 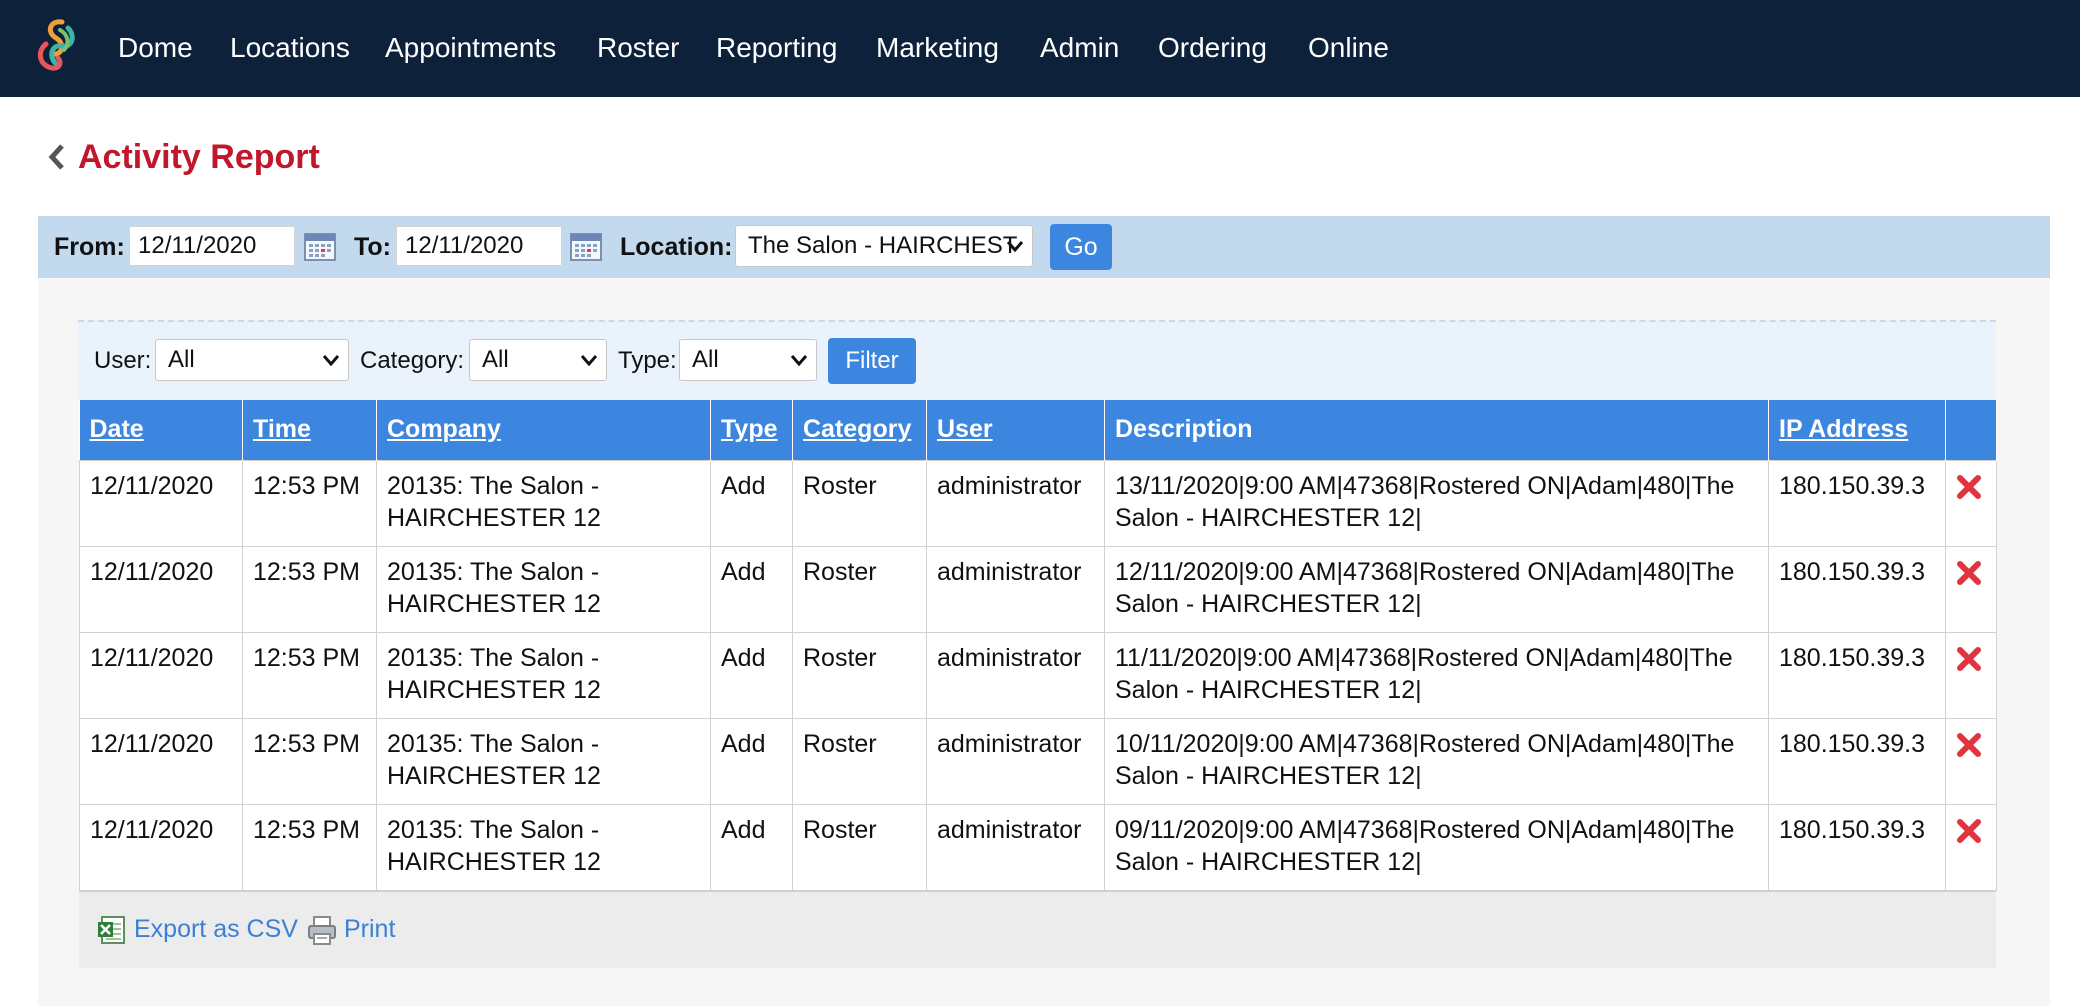 I want to click on print-link: Print, so click(x=369, y=929).